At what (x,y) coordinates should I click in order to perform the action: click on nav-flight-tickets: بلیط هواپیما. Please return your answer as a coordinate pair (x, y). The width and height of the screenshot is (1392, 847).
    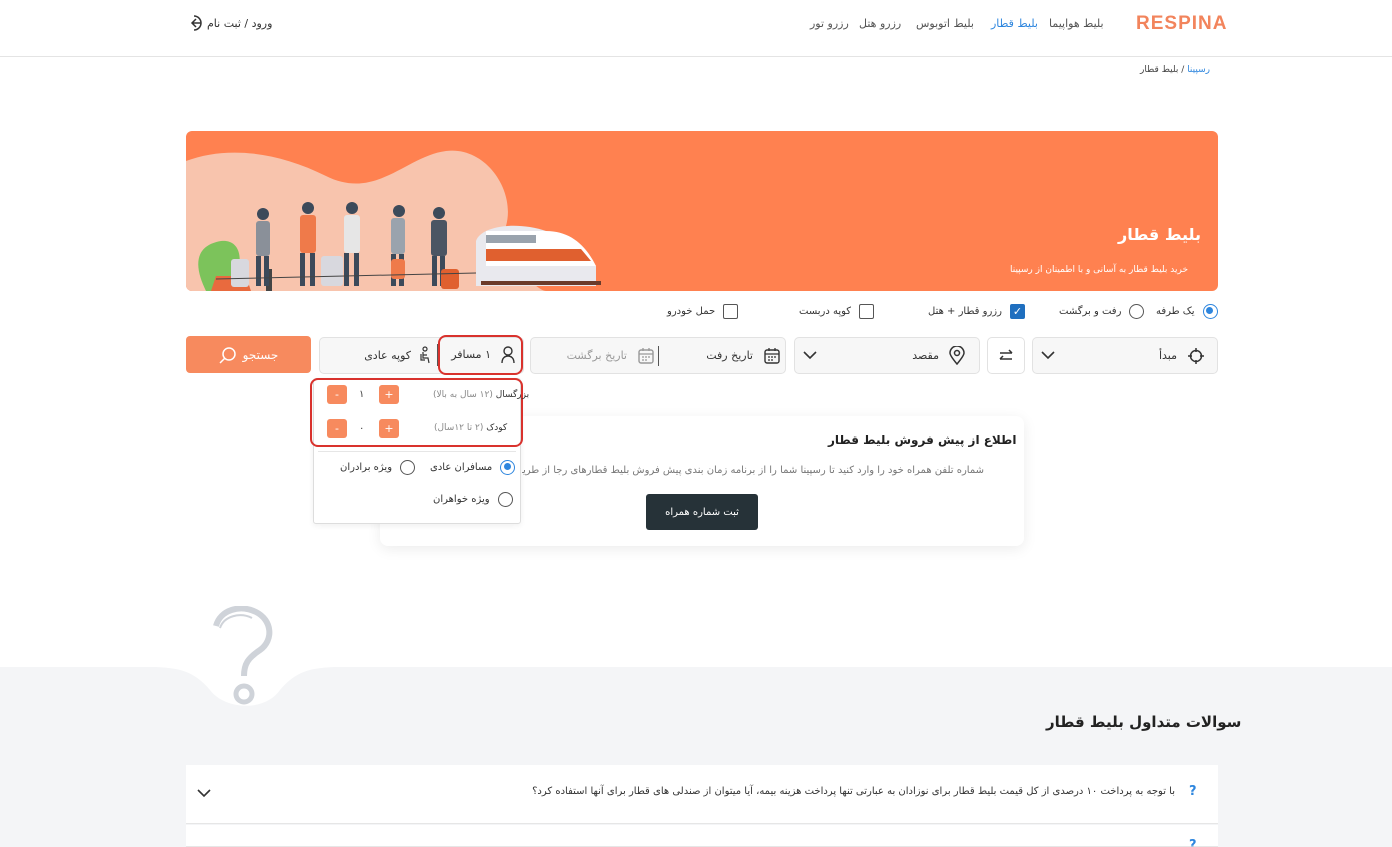
    Looking at the image, I should click on (1076, 23).